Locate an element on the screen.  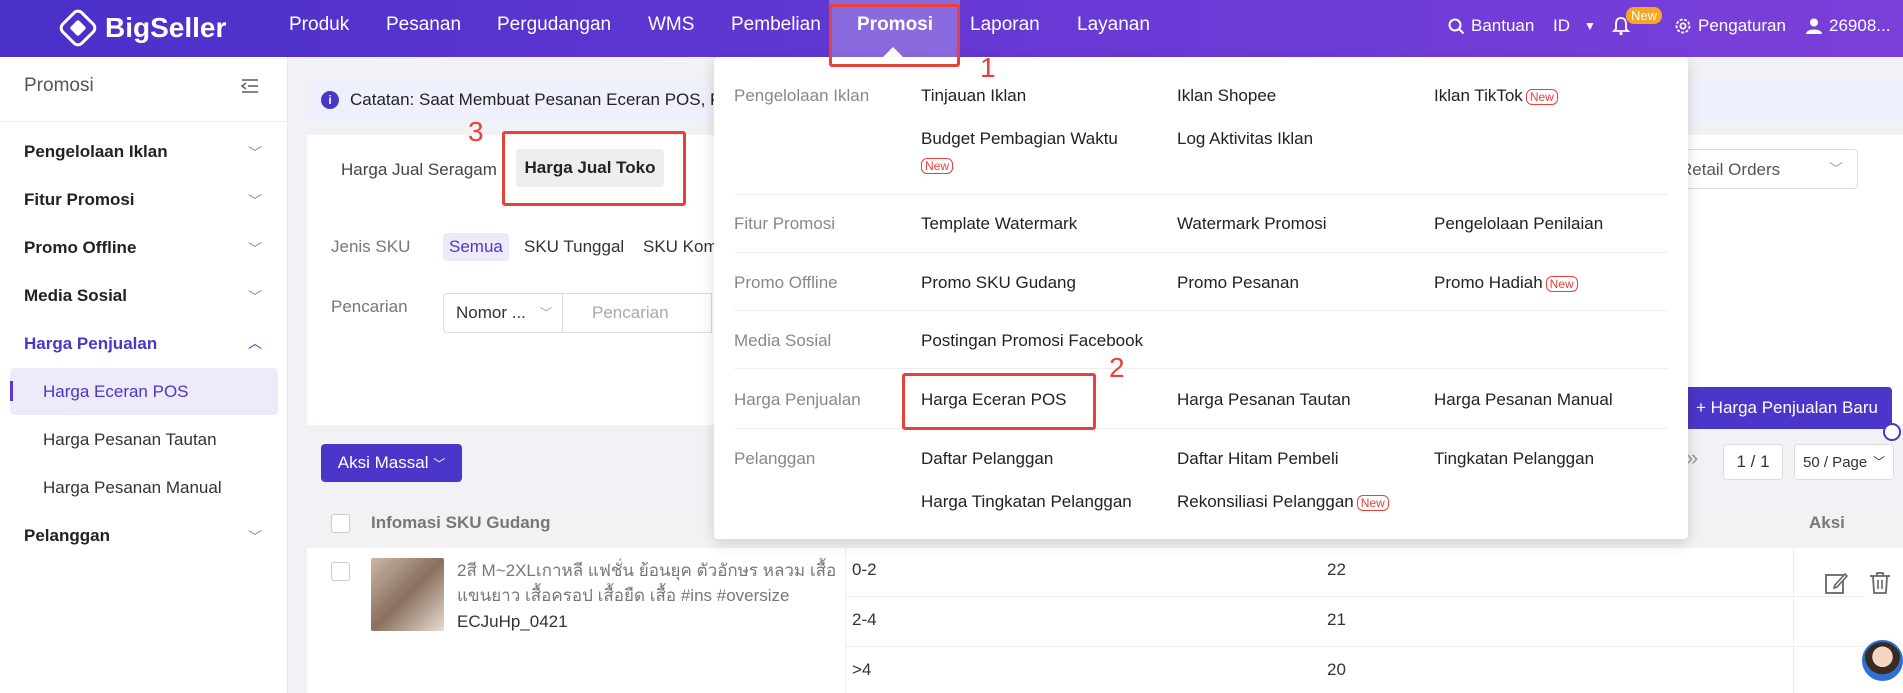
row-checkbox is located at coordinates (340, 571).